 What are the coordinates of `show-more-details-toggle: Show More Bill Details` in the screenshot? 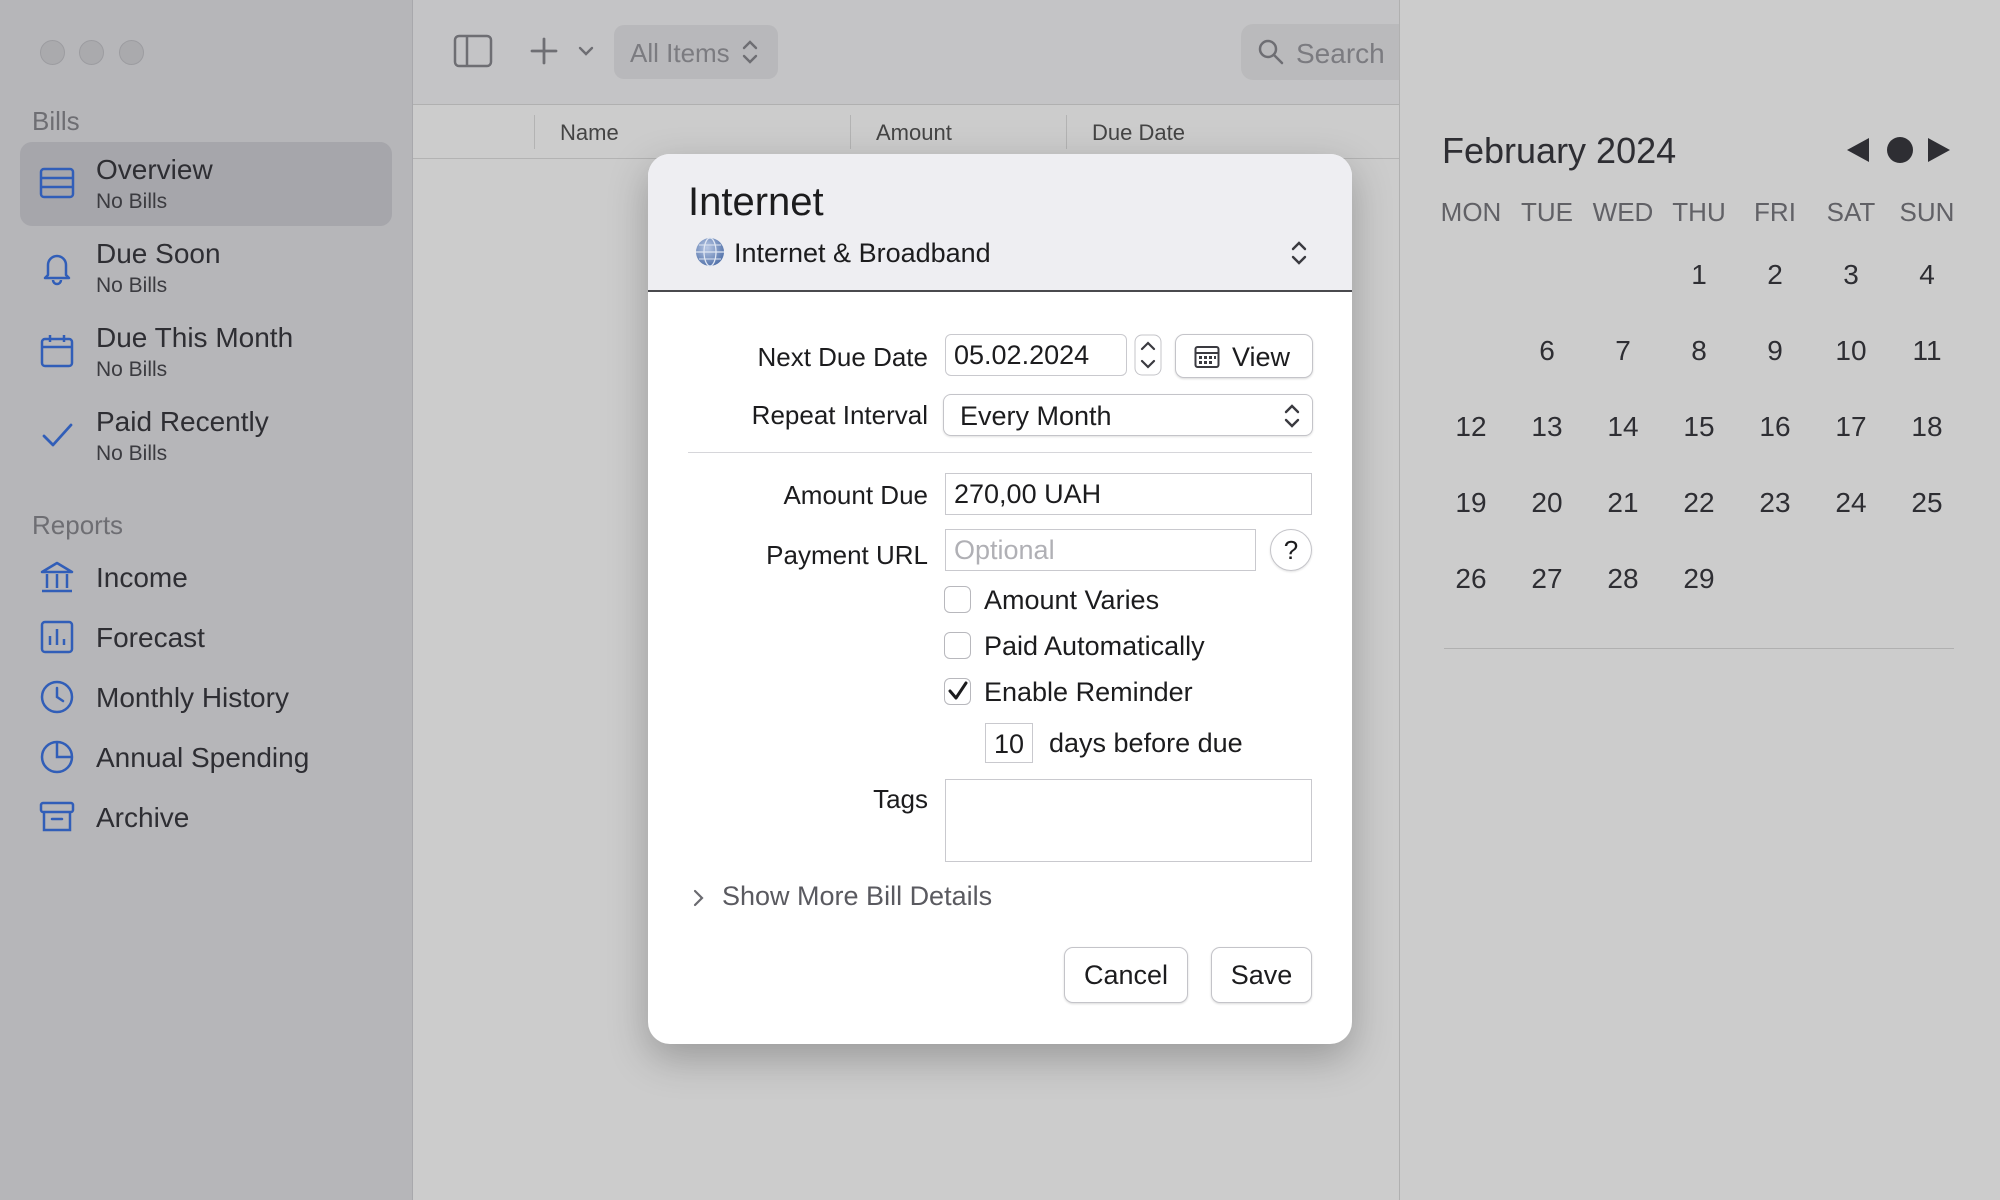 It's located at (857, 896).